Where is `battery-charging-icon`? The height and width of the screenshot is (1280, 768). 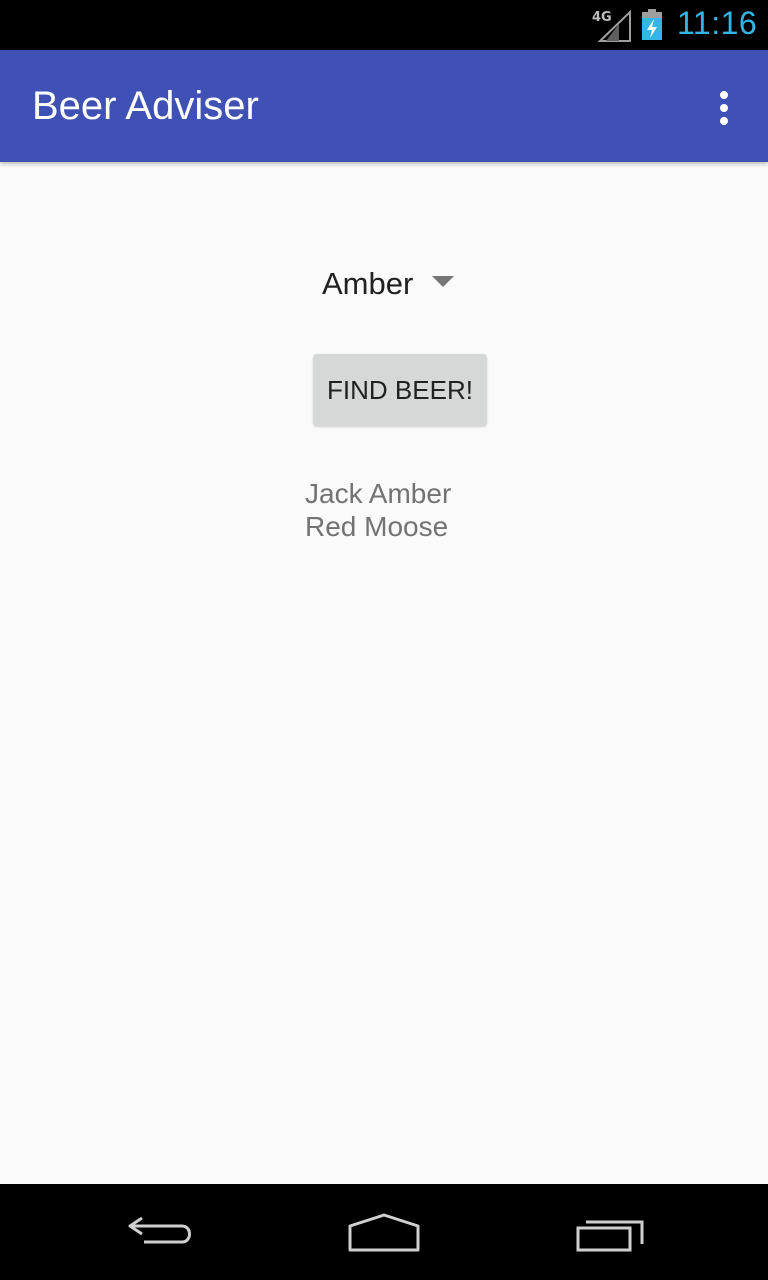 battery-charging-icon is located at coordinates (652, 24).